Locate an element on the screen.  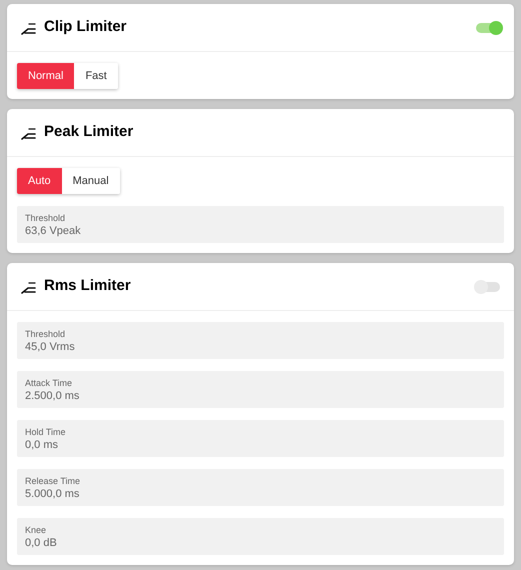
panel-title: Peak Limiter is located at coordinates (89, 132).